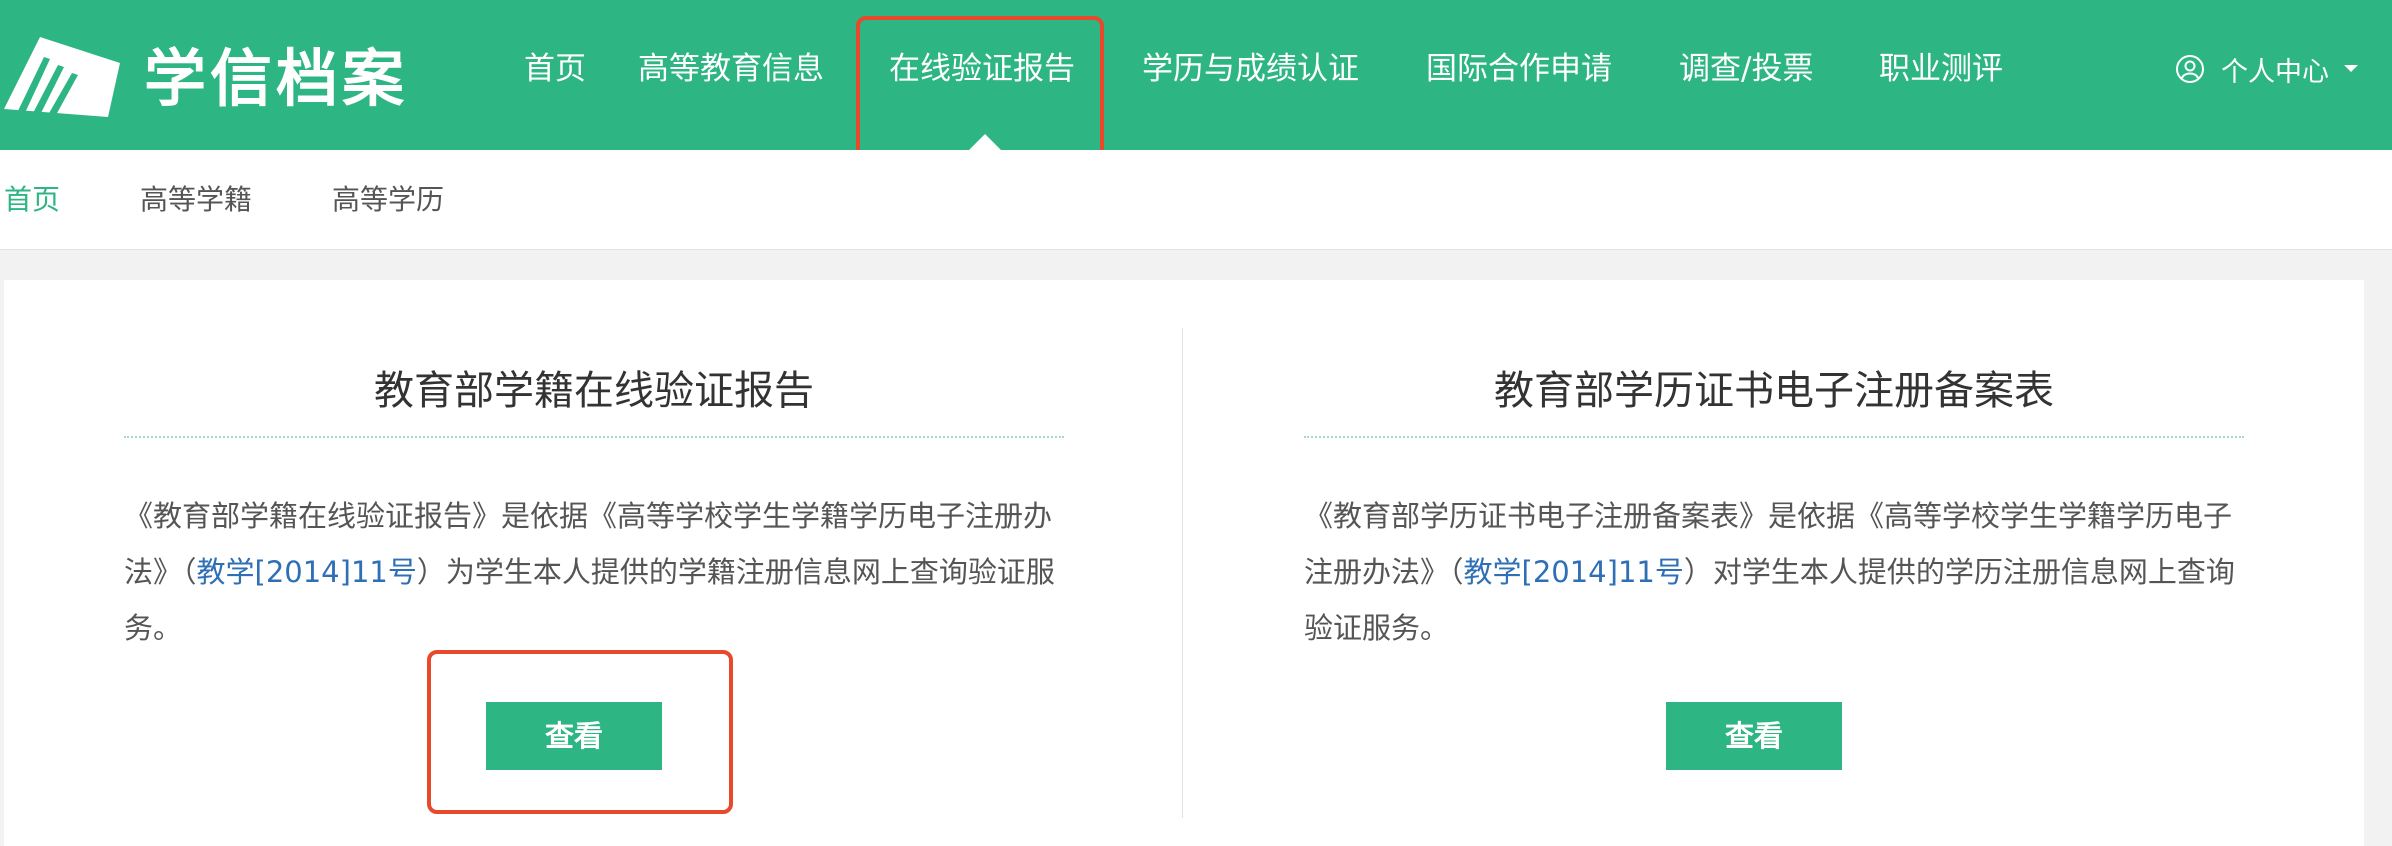 Image resolution: width=2392 pixels, height=846 pixels. I want to click on subnav-home: 首页, so click(32, 200).